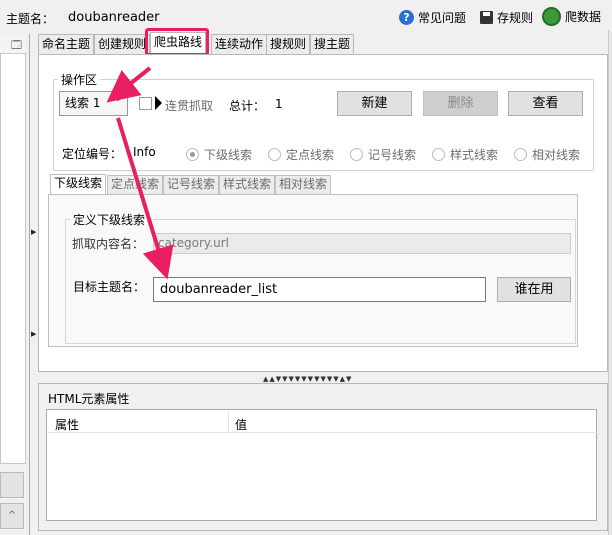 The width and height of the screenshot is (612, 535). I want to click on annotation-arrows, so click(140, 173).